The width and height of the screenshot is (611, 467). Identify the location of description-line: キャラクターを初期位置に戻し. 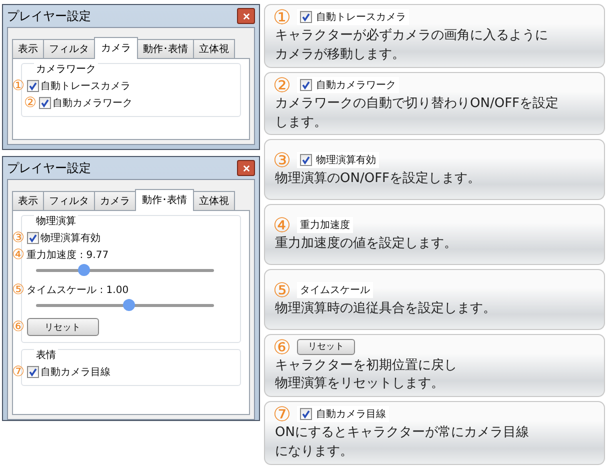
(366, 365).